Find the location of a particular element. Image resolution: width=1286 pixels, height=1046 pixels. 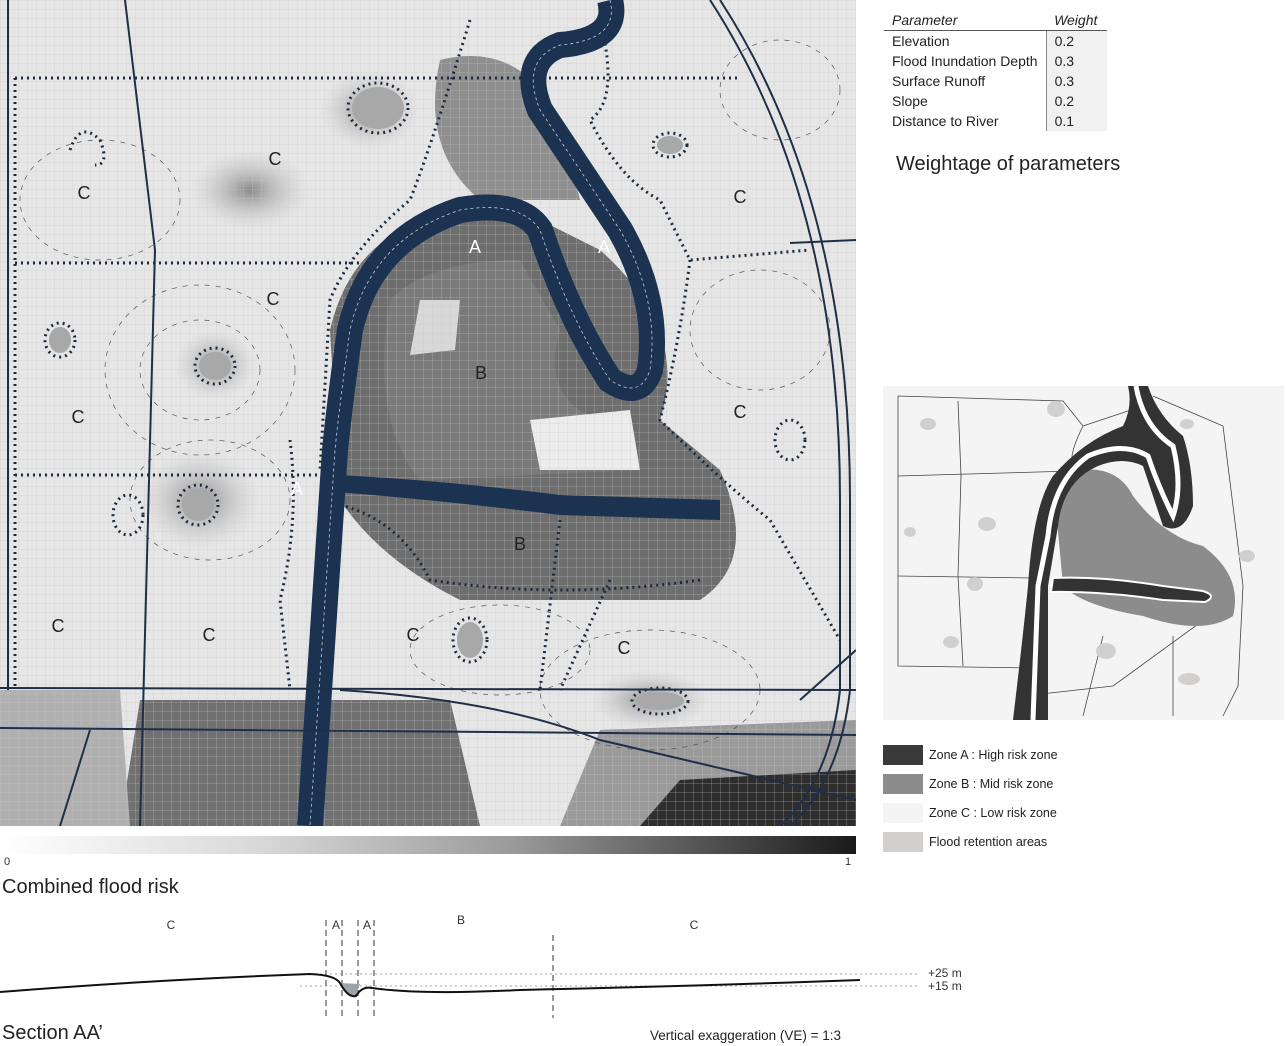

legend-label: Flood retention areas is located at coordinates (988, 841).